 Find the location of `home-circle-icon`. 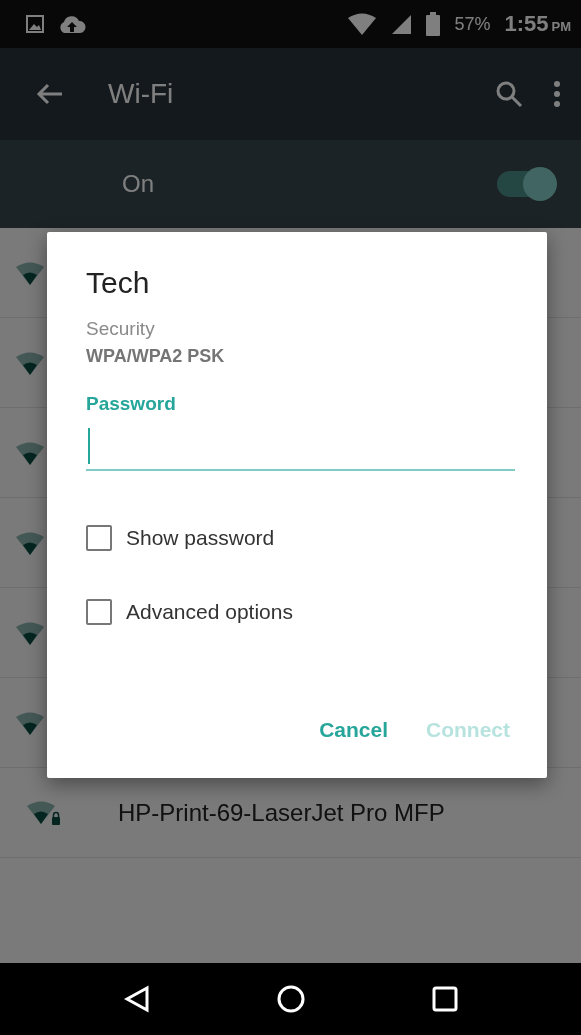

home-circle-icon is located at coordinates (290, 999).